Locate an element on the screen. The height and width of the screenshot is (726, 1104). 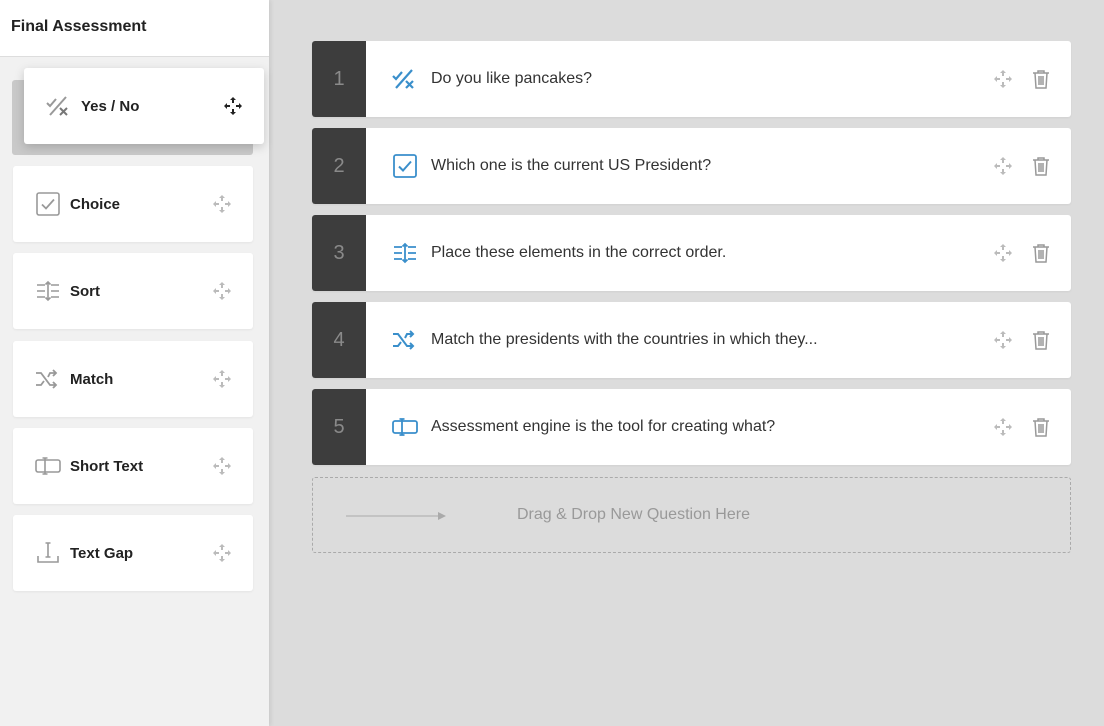
question-row: 2 Which one is the current US President? is located at coordinates (691, 166).